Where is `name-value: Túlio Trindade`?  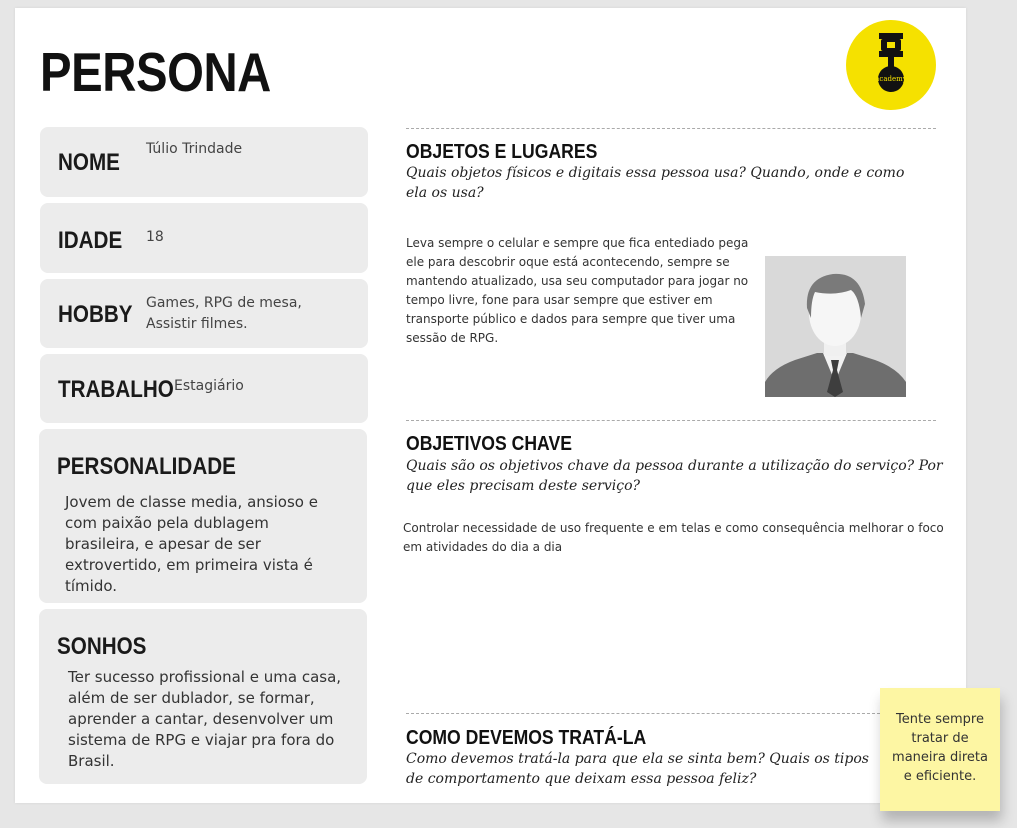 name-value: Túlio Trindade is located at coordinates (194, 149).